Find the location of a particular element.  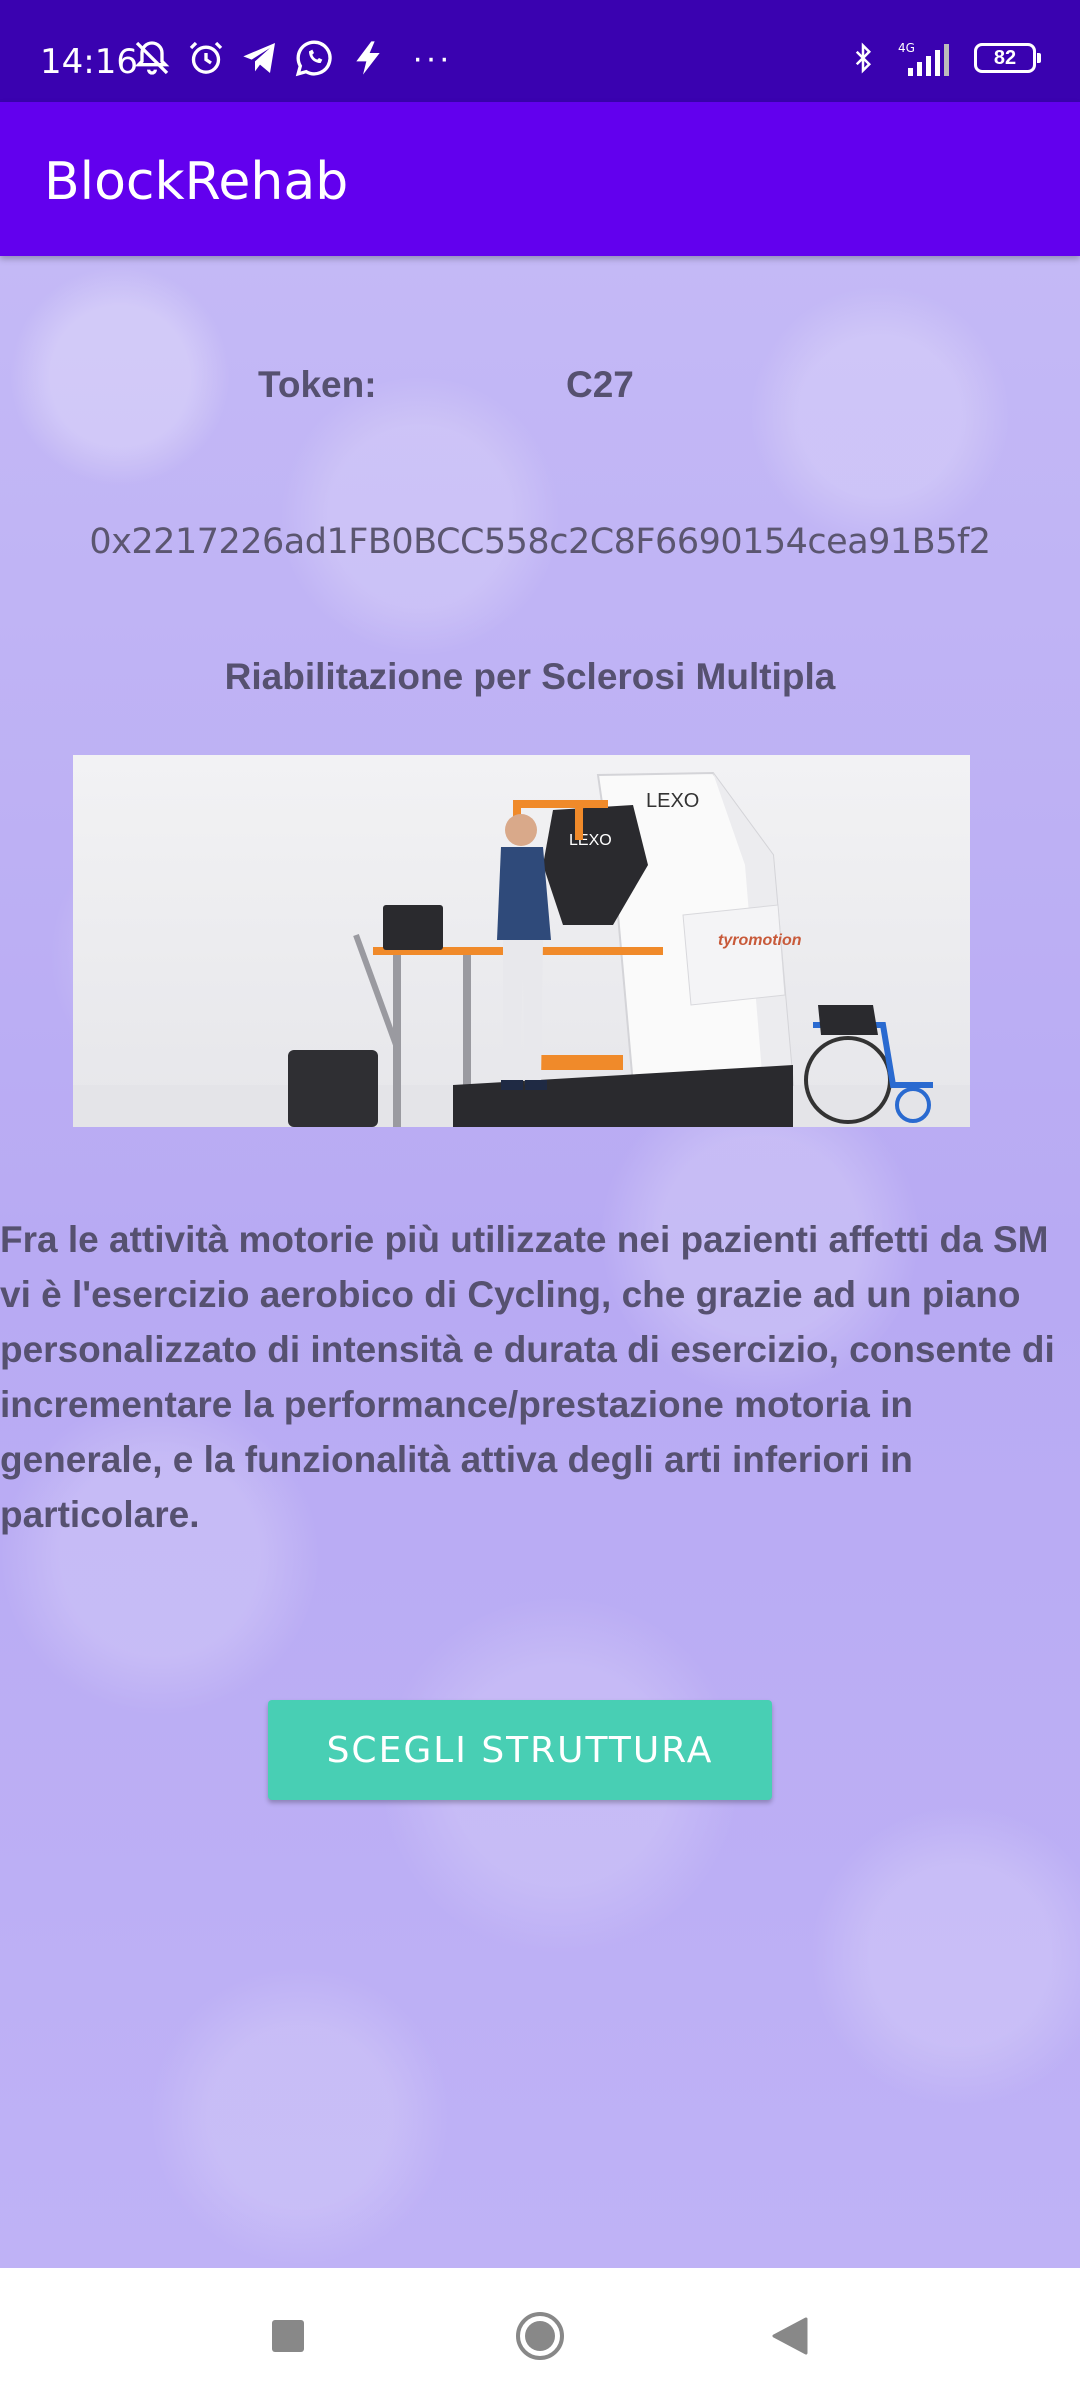

battery-icon: 82 is located at coordinates (1007, 58).